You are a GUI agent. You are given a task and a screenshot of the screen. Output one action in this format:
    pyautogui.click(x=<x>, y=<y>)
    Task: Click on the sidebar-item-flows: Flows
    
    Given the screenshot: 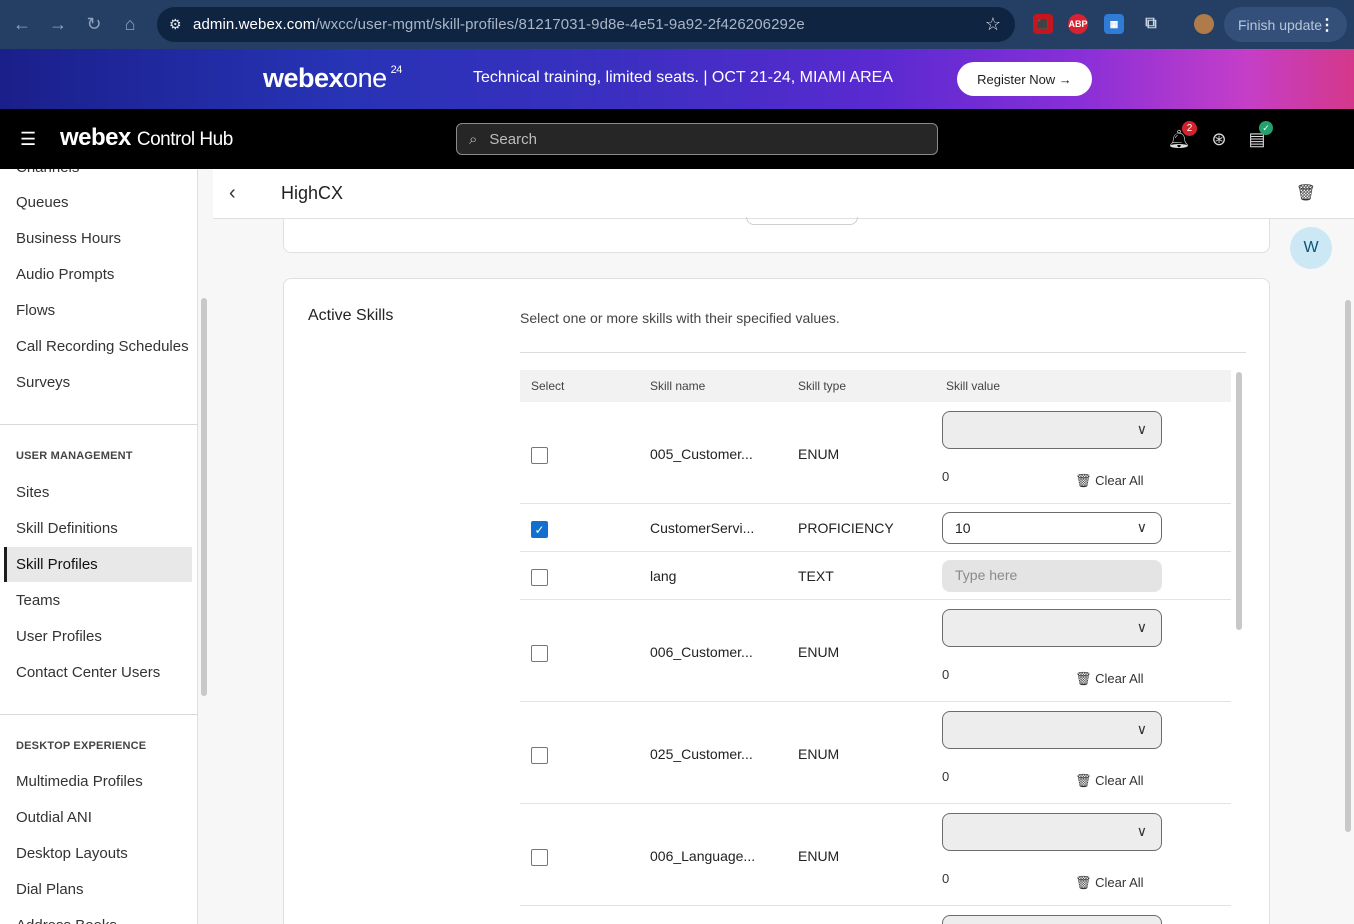 What is the action you would take?
    pyautogui.click(x=98, y=310)
    